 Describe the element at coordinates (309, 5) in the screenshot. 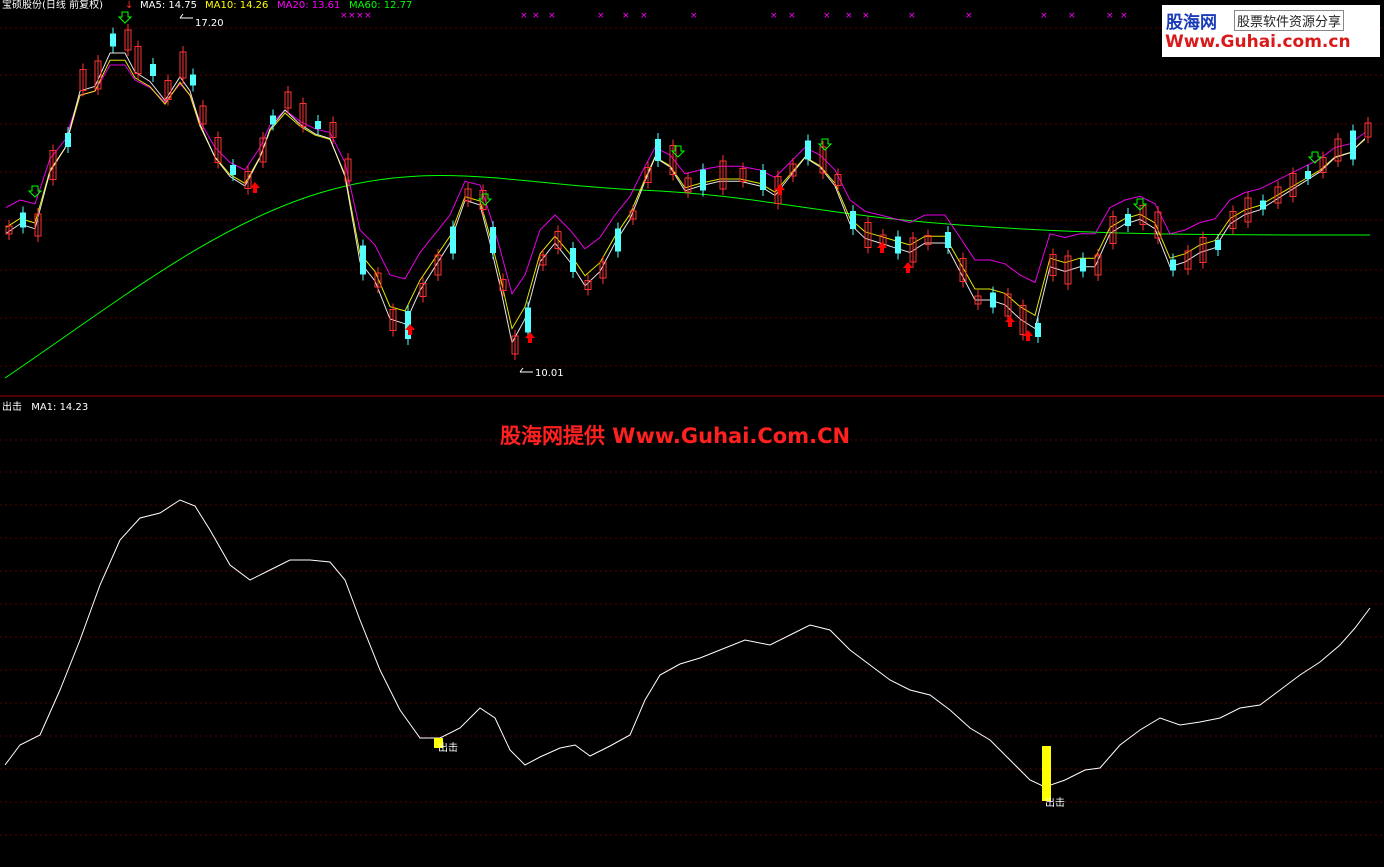

I see `ma20-legend: MA20: 13.61` at that location.